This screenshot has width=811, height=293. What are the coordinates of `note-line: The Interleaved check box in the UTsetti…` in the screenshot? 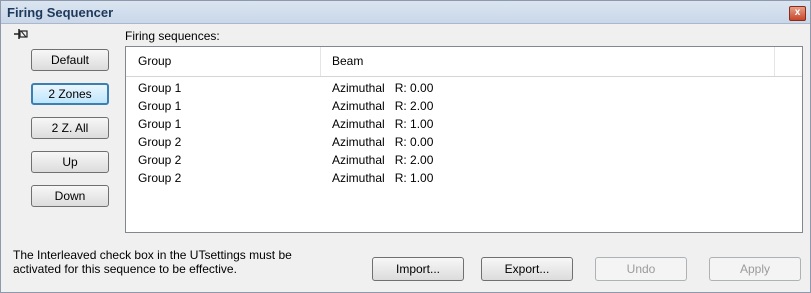 It's located at (152, 255).